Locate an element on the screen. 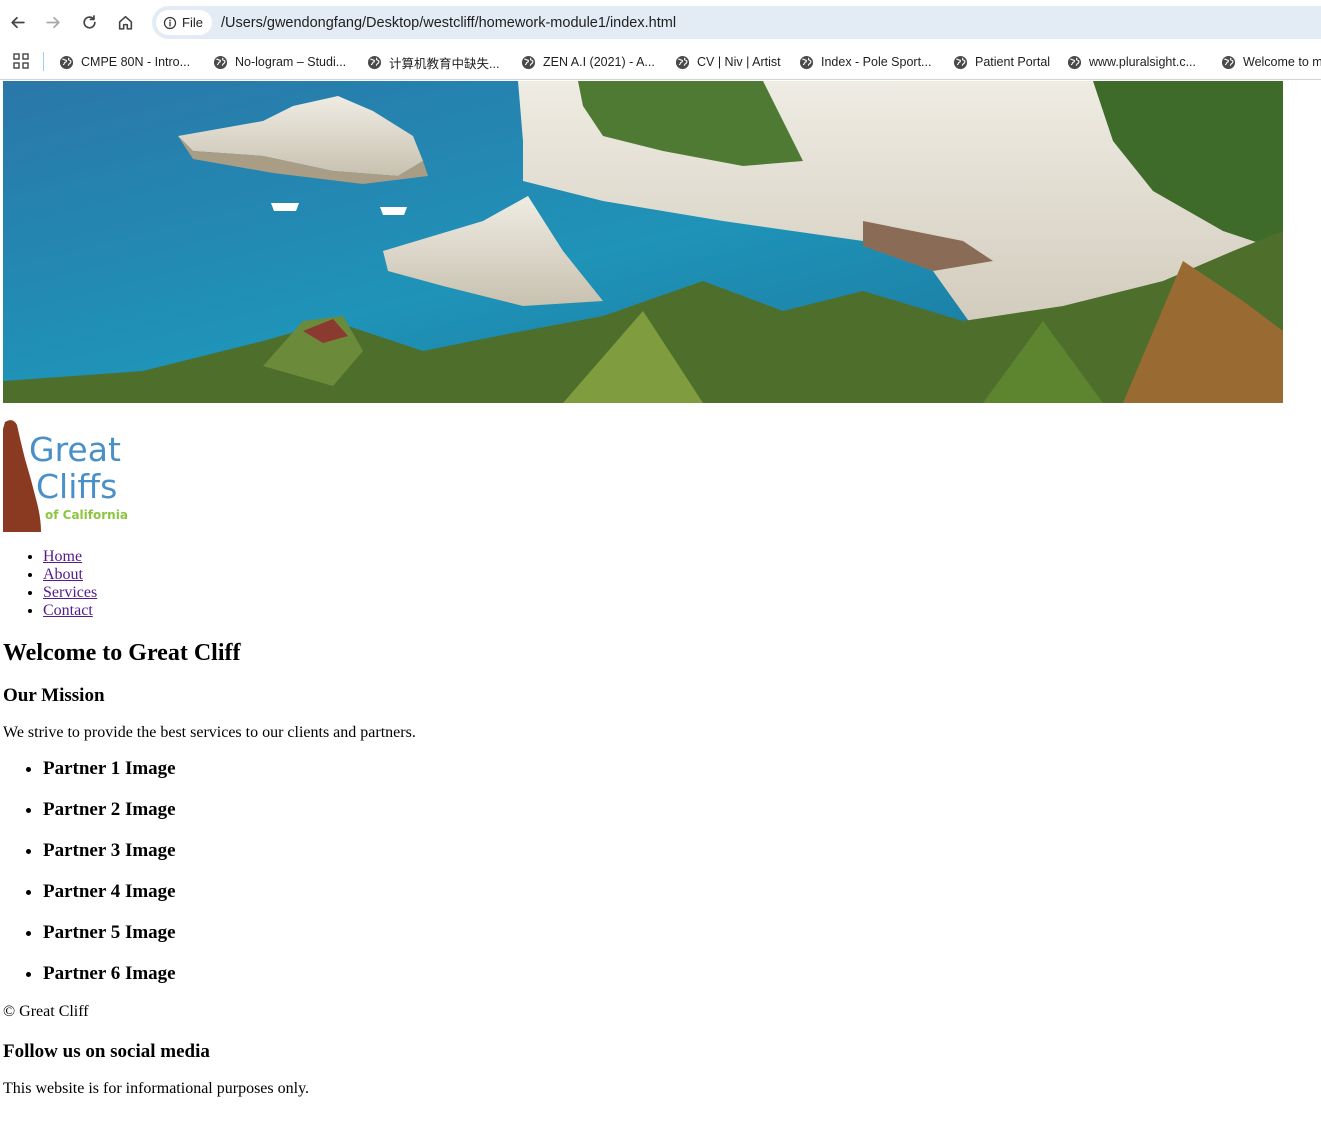 The image size is (1321, 1122). bookmark-item: CV | Niv | Artist is located at coordinates (728, 62).